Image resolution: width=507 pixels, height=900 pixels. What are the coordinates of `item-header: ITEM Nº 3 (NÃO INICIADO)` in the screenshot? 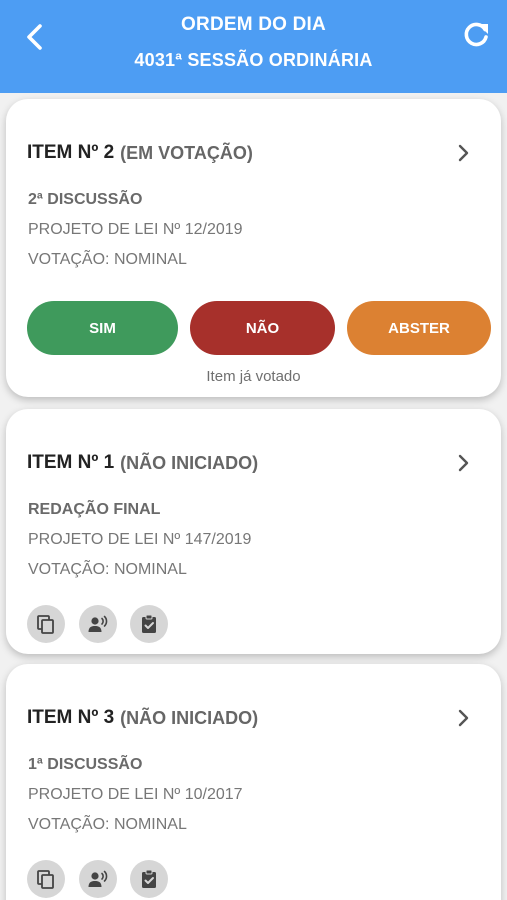 It's located at (254, 718).